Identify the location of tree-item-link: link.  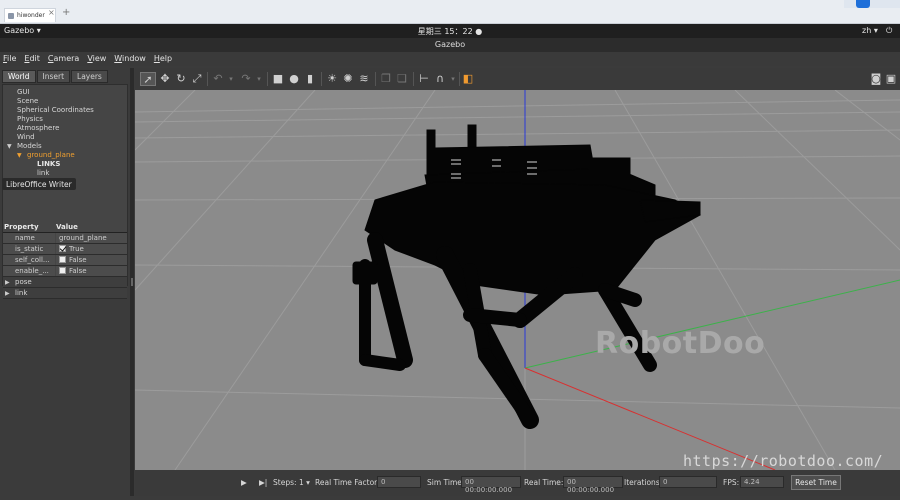
(43, 173).